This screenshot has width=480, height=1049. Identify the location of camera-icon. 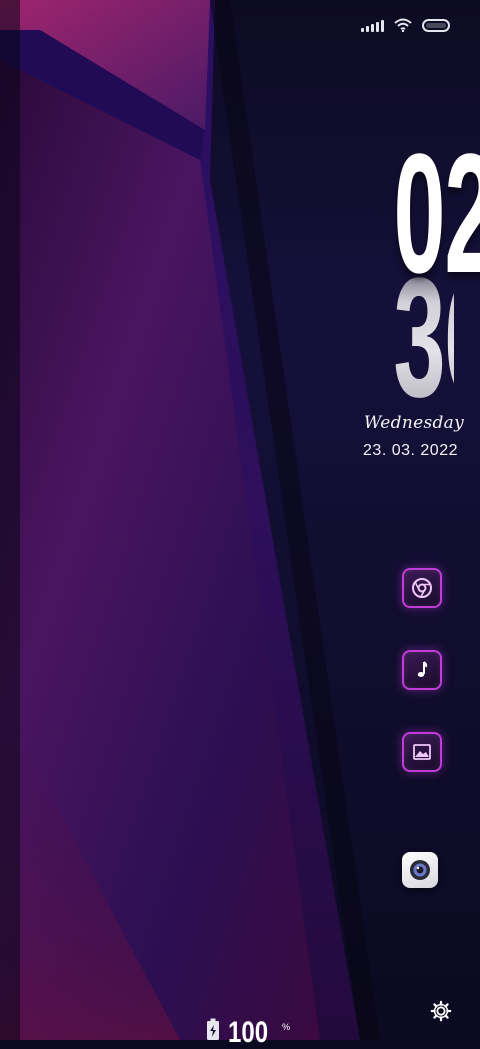
(420, 870).